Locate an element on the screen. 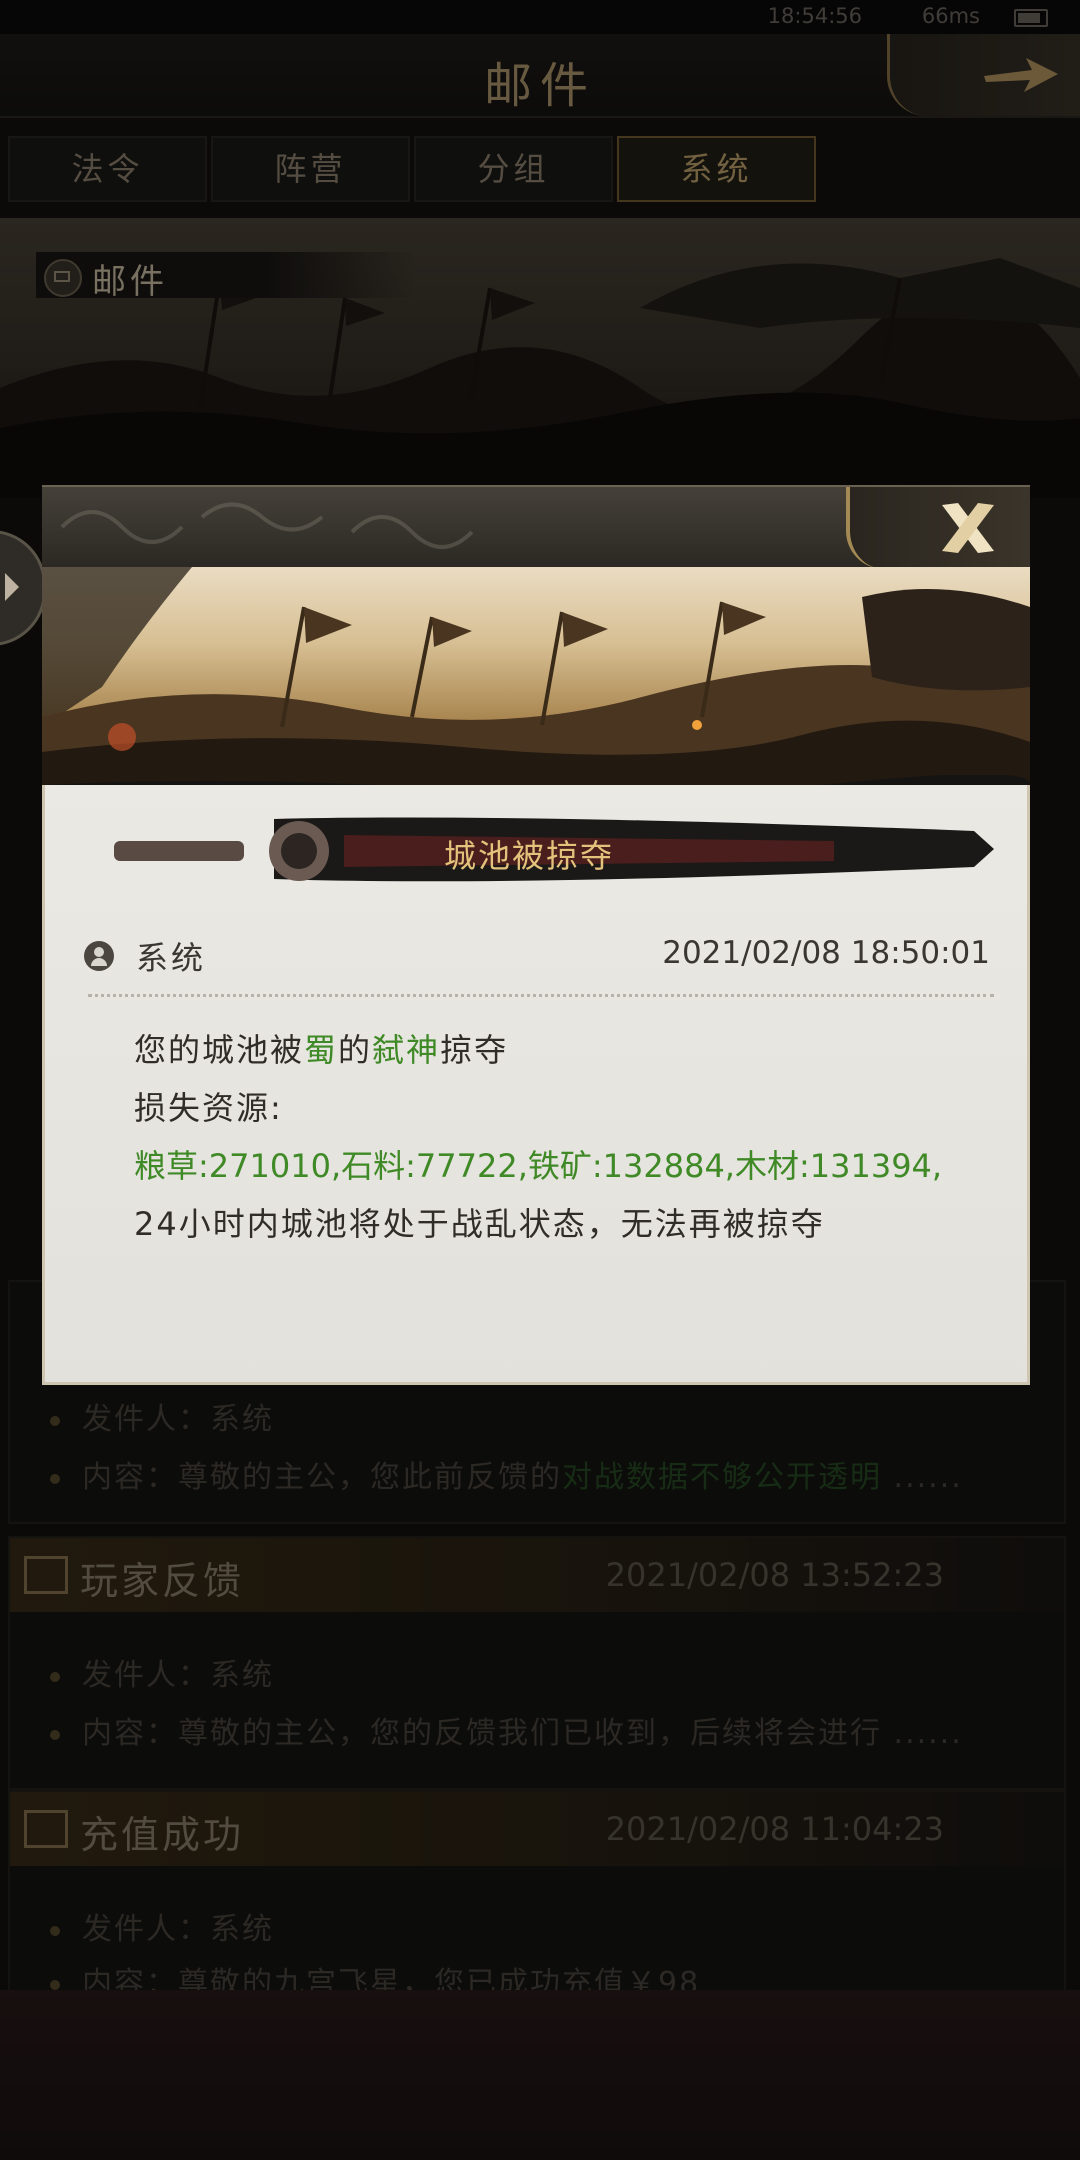  dialog-title: 城池被掠夺 is located at coordinates (529, 856).